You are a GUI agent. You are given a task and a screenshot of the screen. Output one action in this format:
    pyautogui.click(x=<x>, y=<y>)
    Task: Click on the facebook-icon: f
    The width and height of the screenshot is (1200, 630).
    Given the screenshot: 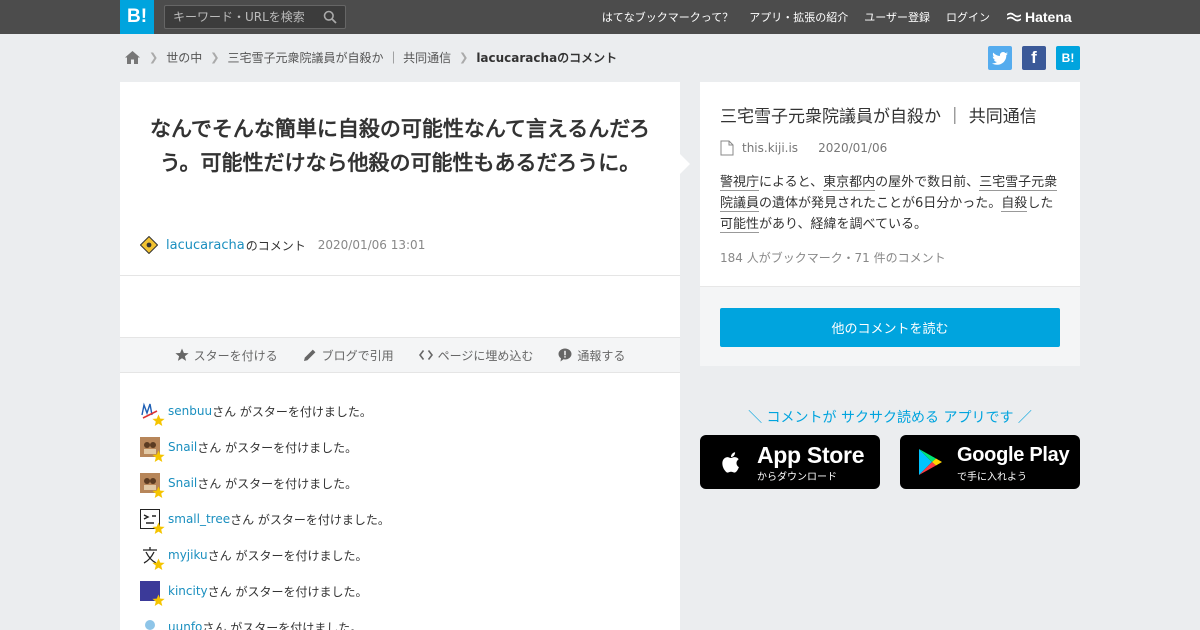 What is the action you would take?
    pyautogui.click(x=1034, y=57)
    